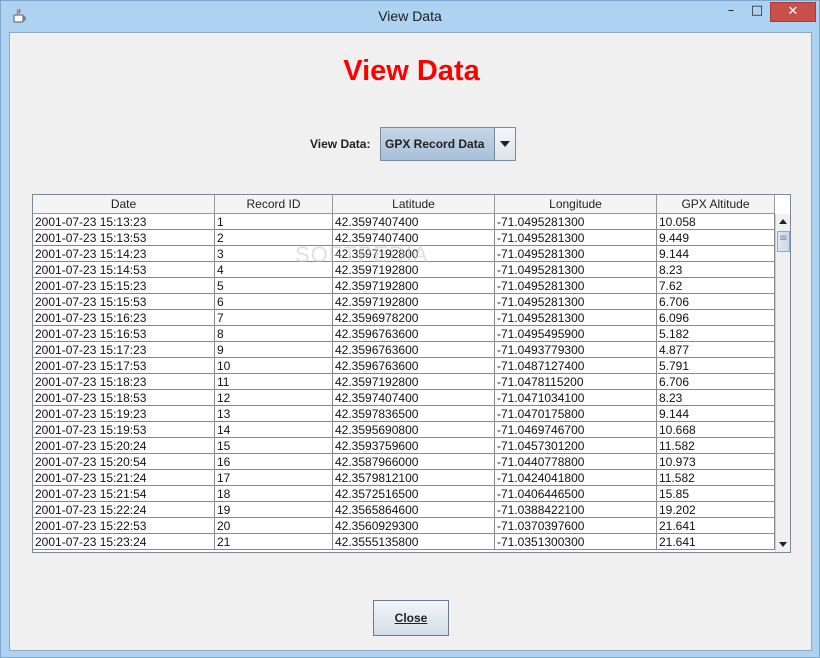  Describe the element at coordinates (414, 382) in the screenshot. I see `cell-latitude: 42.3597192800` at that location.